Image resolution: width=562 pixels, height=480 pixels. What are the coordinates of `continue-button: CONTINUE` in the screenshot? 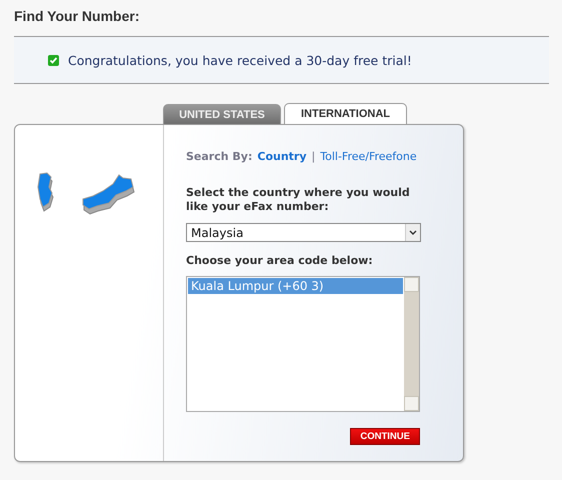 It's located at (385, 436).